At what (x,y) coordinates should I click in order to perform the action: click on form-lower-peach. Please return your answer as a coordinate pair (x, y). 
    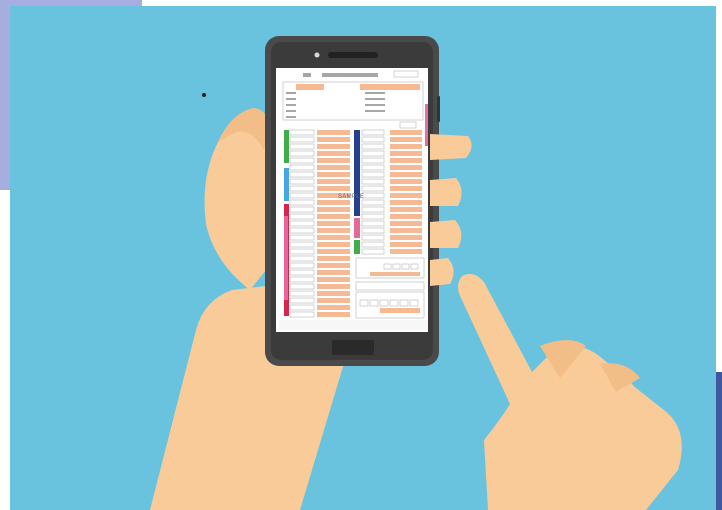
    Looking at the image, I should click on (395, 274).